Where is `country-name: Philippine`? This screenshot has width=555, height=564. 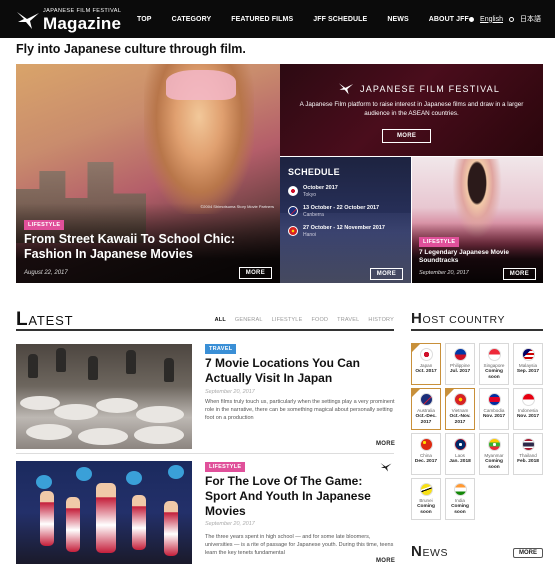
country-name: Philippine is located at coordinates (460, 365).